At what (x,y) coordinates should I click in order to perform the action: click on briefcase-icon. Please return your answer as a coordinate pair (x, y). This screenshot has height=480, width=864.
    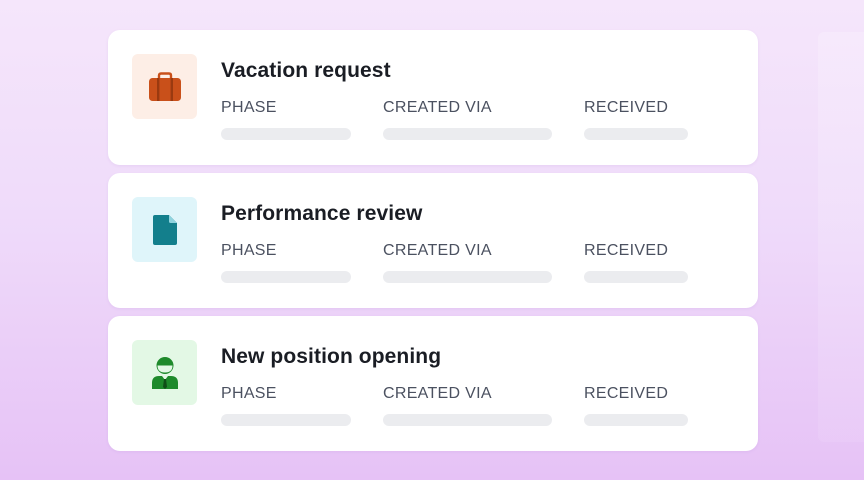
    Looking at the image, I should click on (164, 86).